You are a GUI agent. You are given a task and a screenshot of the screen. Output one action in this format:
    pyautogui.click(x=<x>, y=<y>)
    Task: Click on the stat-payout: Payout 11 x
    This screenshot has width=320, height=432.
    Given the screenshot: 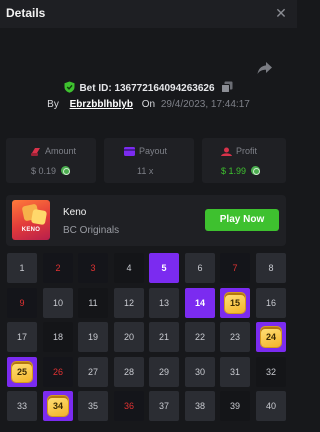 What is the action you would take?
    pyautogui.click(x=149, y=160)
    